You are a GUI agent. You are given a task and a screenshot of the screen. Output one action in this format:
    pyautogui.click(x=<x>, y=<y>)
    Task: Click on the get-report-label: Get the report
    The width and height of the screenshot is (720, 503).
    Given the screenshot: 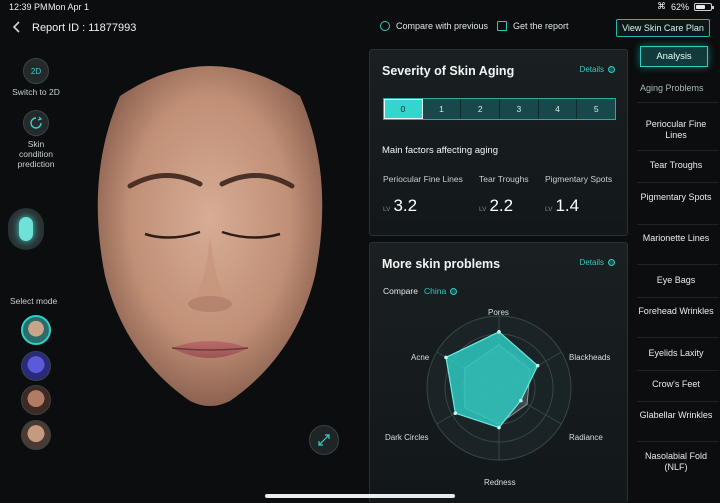 What is the action you would take?
    pyautogui.click(x=541, y=26)
    